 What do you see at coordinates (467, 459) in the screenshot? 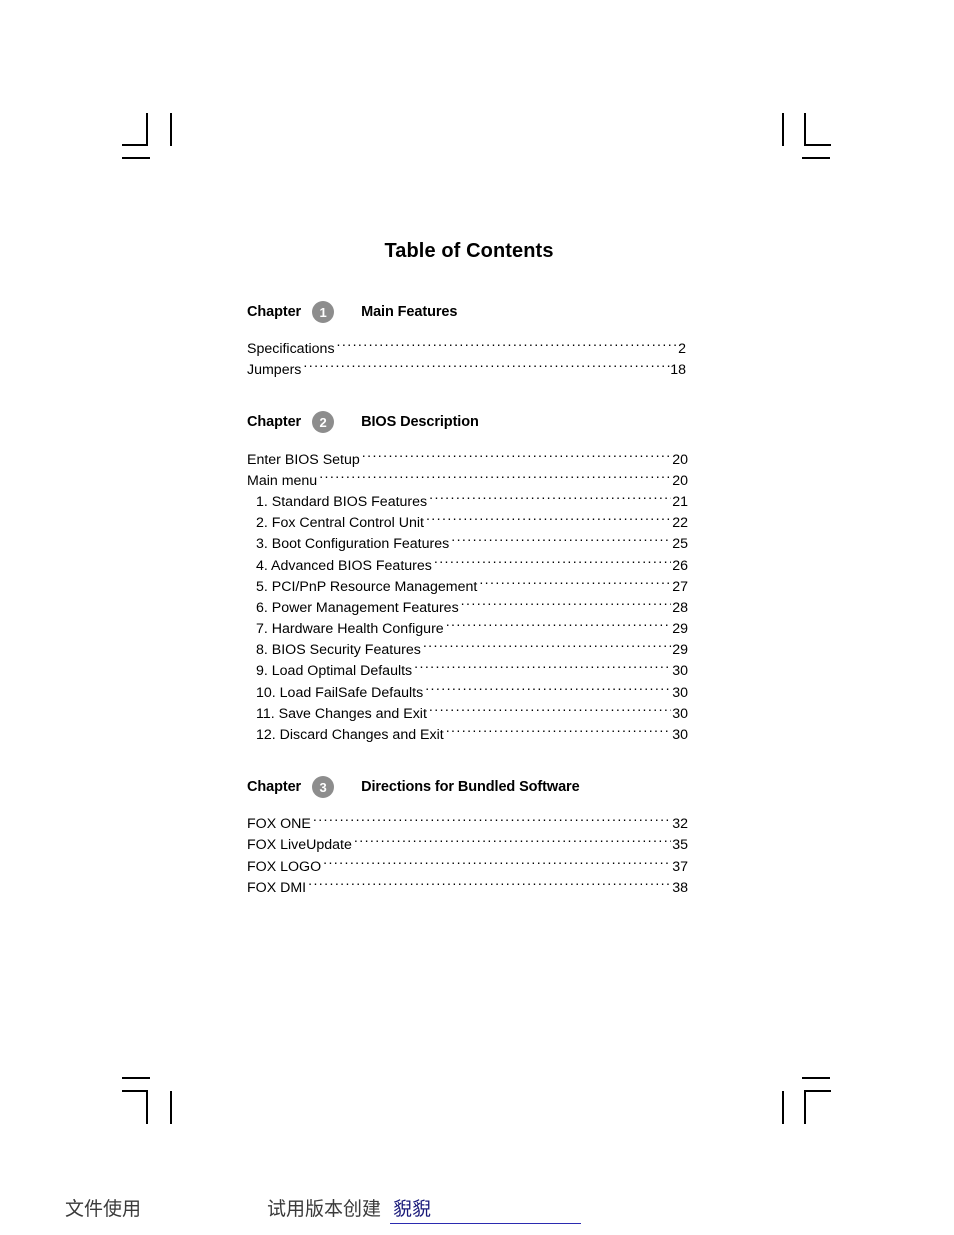
I see `toc-entry: Enter BIOS Setup 20` at bounding box center [467, 459].